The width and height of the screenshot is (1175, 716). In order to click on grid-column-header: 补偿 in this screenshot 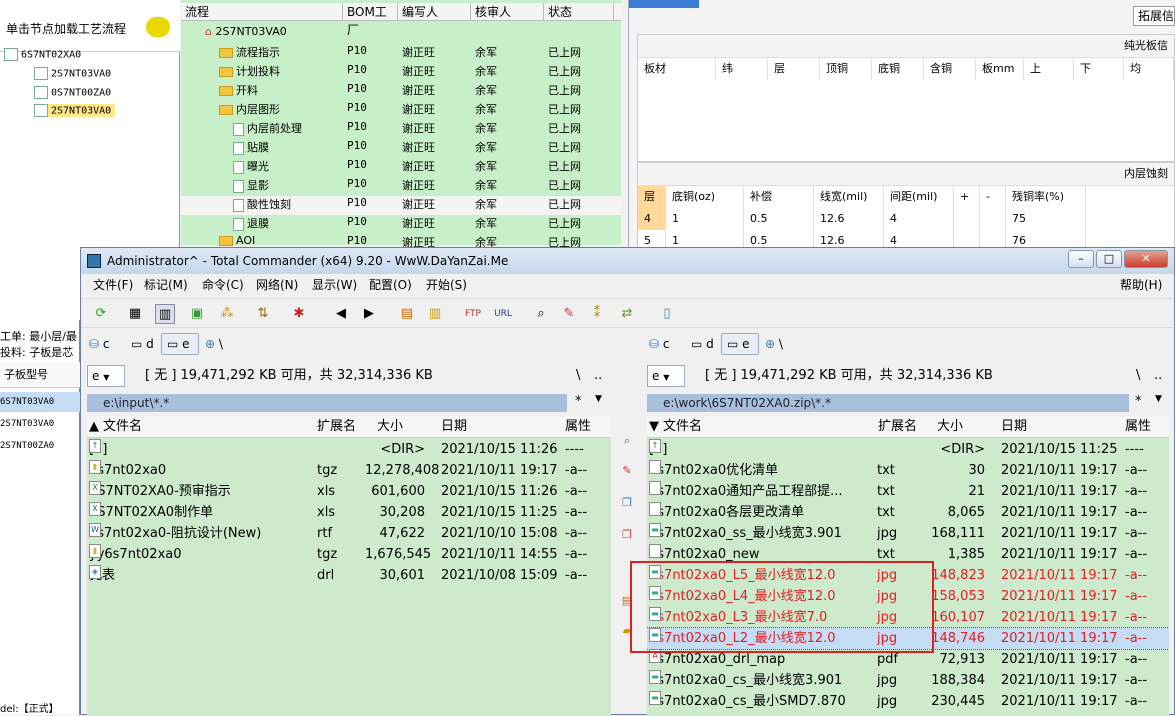, I will do `click(779, 197)`.